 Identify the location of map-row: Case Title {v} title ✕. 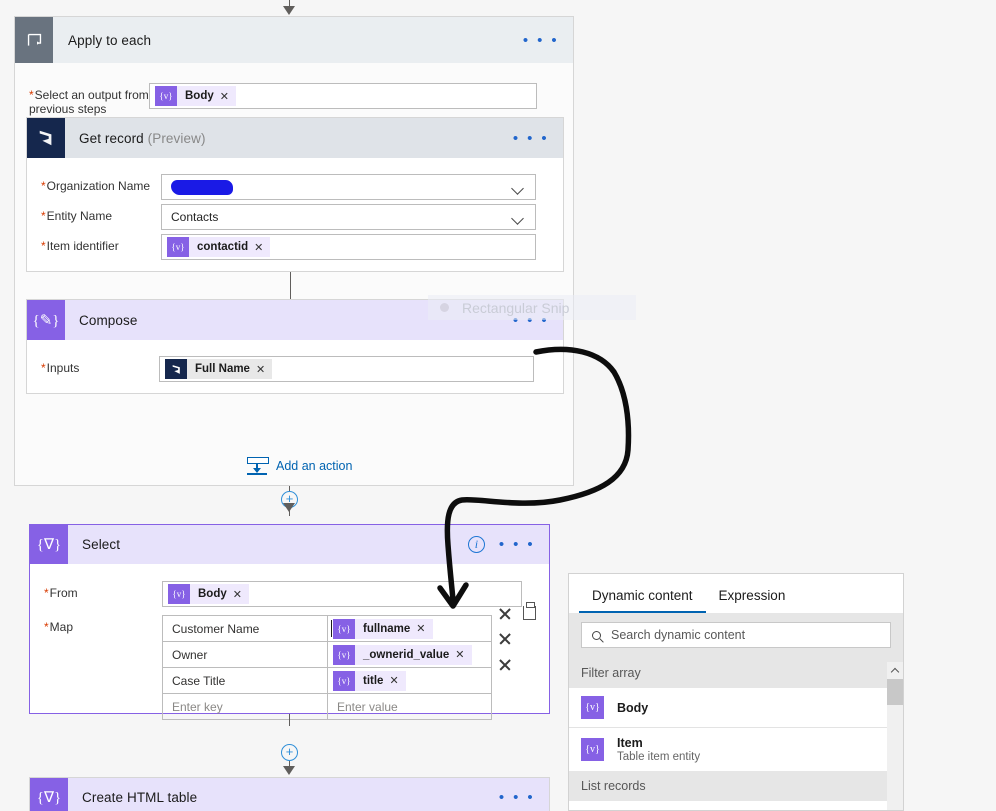
(327, 681).